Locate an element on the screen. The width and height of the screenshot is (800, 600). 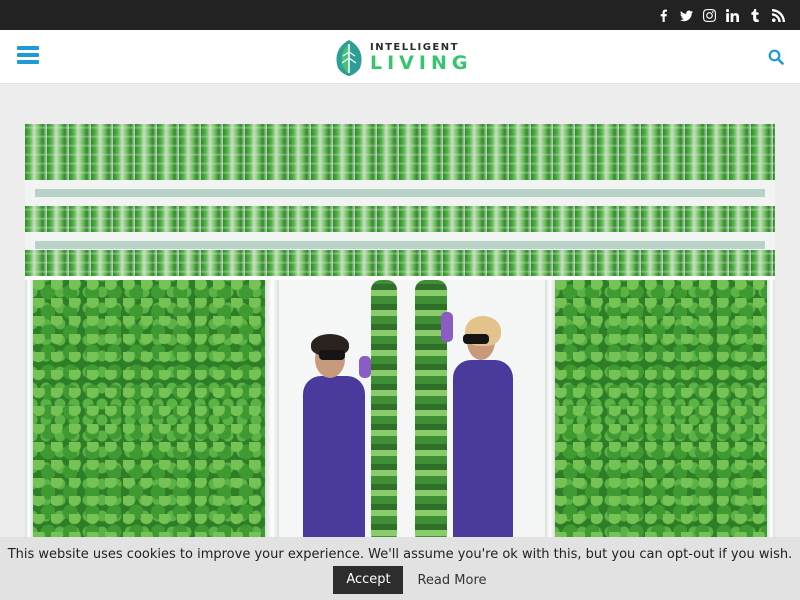
social-bar is located at coordinates (400, 15).